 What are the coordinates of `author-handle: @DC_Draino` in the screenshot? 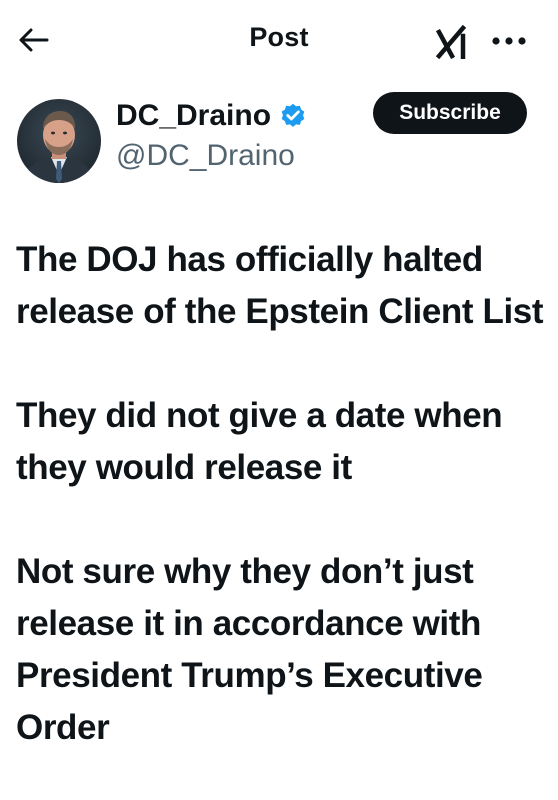 It's located at (205, 156).